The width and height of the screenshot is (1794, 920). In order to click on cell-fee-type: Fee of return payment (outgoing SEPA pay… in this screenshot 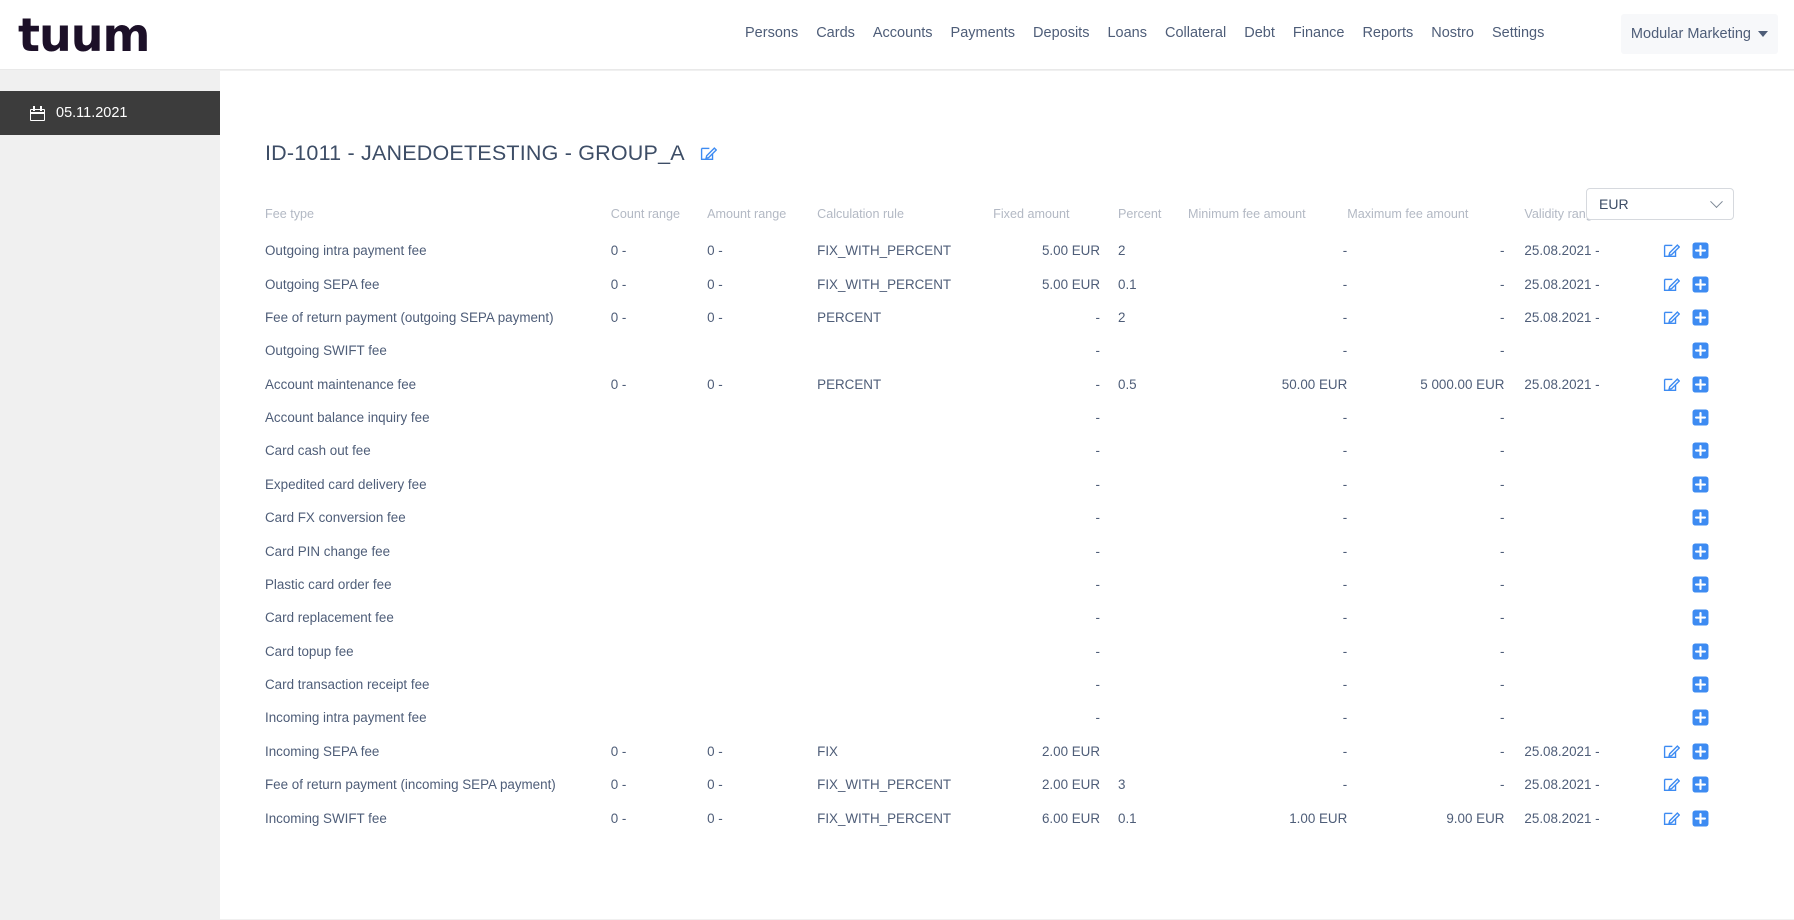, I will do `click(409, 317)`.